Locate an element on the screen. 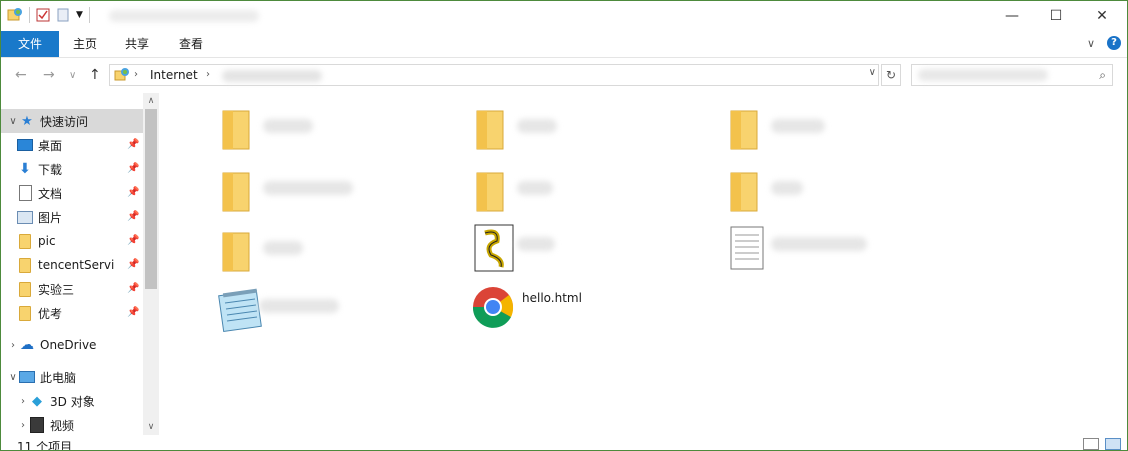  nav-videos: › 视频 is located at coordinates (77, 425).